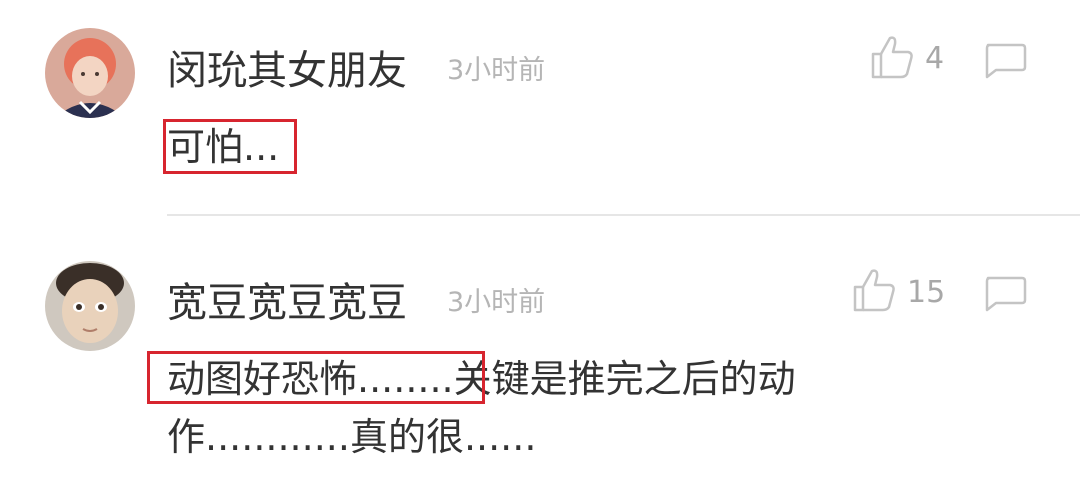 The height and width of the screenshot is (492, 1080). What do you see at coordinates (287, 71) in the screenshot?
I see `username: 闵玧其女朋友` at bounding box center [287, 71].